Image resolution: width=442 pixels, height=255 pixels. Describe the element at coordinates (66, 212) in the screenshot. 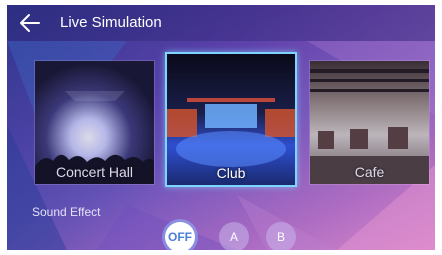

I see `sound-effect-label: Sound Effect` at that location.